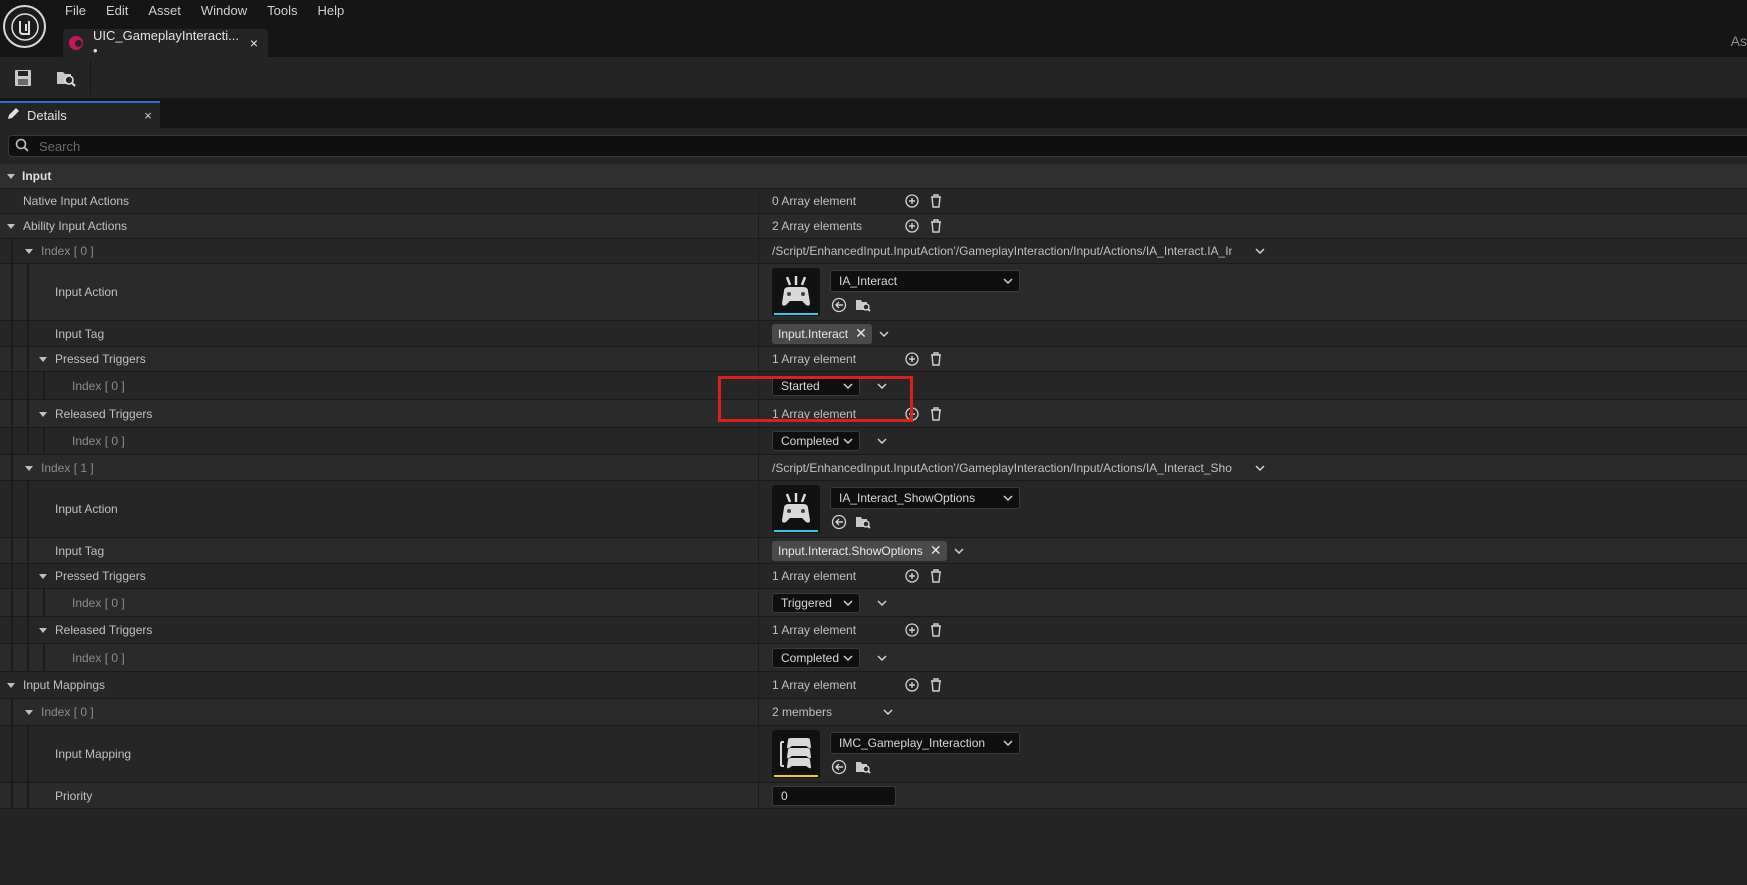 The width and height of the screenshot is (1747, 885). What do you see at coordinates (75, 11) in the screenshot?
I see `menu-file: File` at bounding box center [75, 11].